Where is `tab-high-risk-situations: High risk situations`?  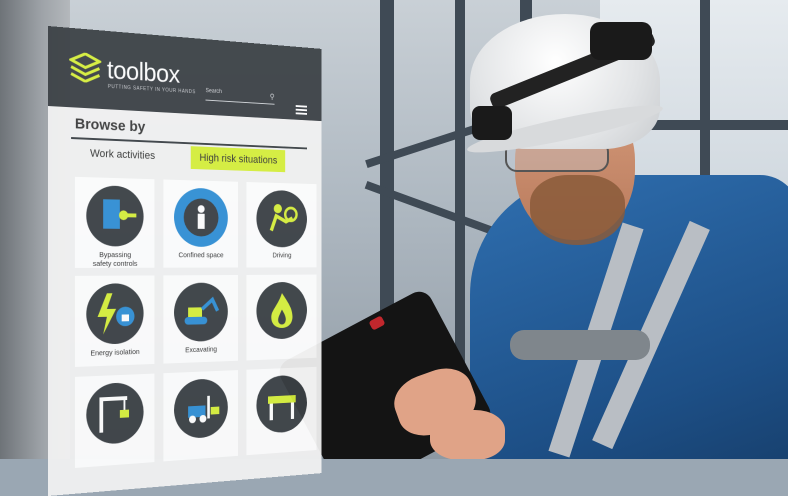
tab-high-risk-situations: High risk situations is located at coordinates (238, 159).